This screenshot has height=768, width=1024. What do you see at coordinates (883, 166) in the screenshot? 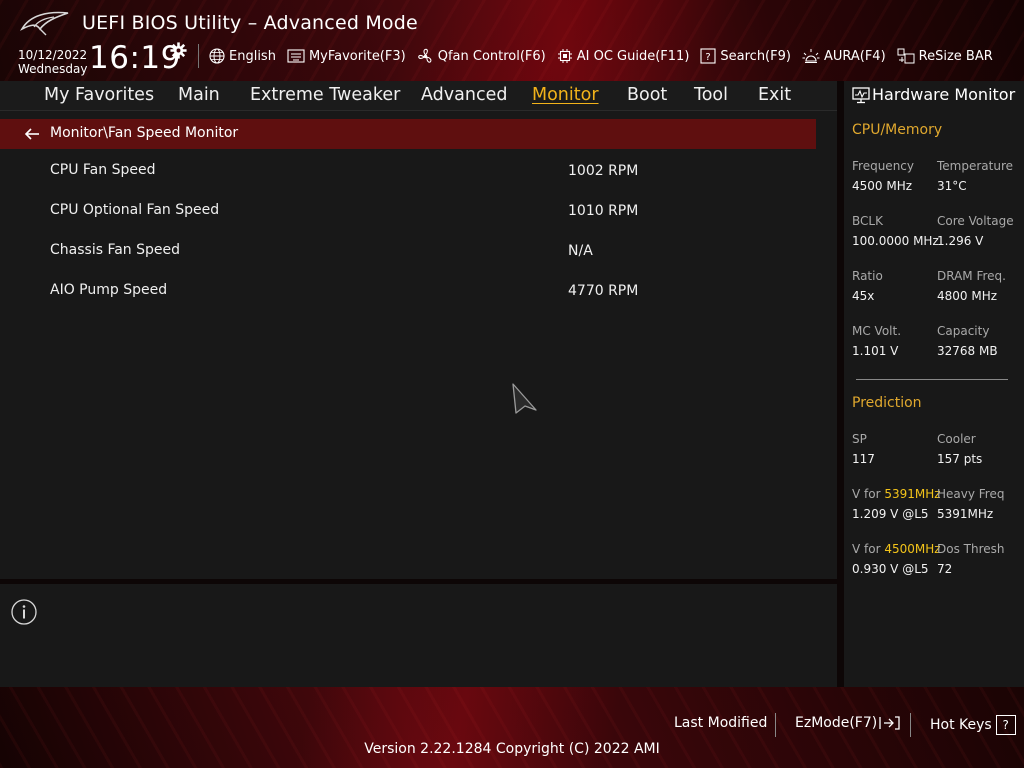
I see `frequency-label: Frequency` at bounding box center [883, 166].